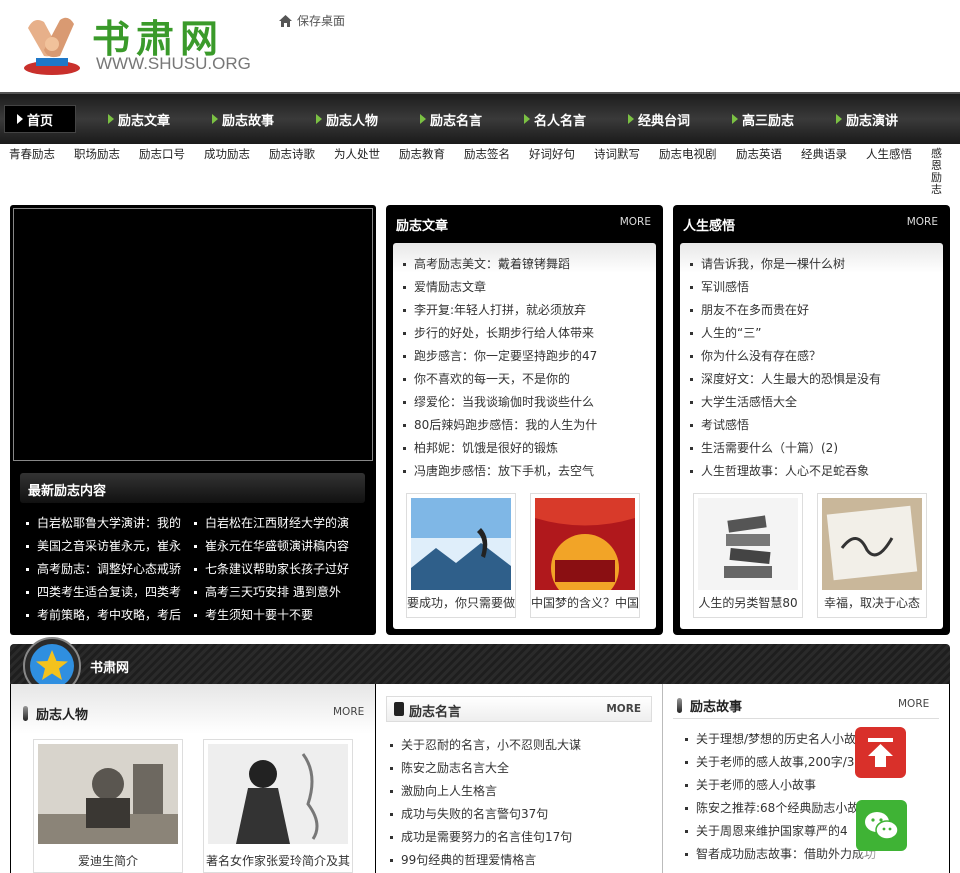 The height and width of the screenshot is (873, 960). Describe the element at coordinates (780, 739) in the screenshot. I see `story-item: 关于理想/梦想的历史名人小故` at that location.